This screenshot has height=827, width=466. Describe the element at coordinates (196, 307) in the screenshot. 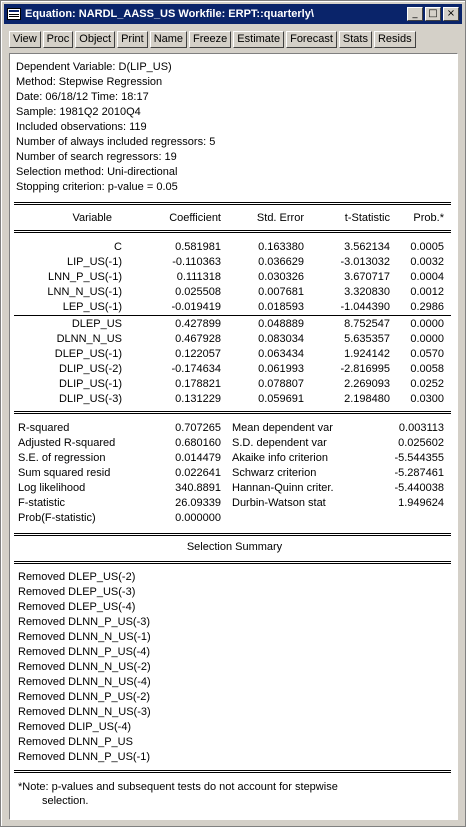

I see `coefficient-cell: -0.019419` at that location.